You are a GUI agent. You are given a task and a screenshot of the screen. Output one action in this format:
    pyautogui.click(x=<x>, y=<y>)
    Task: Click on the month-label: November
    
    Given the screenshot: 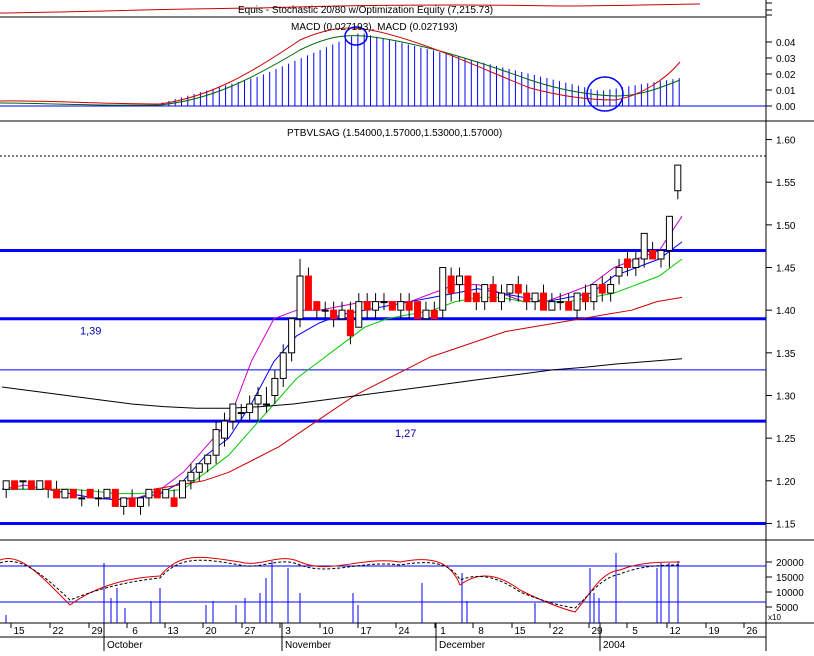 What is the action you would take?
    pyautogui.click(x=308, y=645)
    